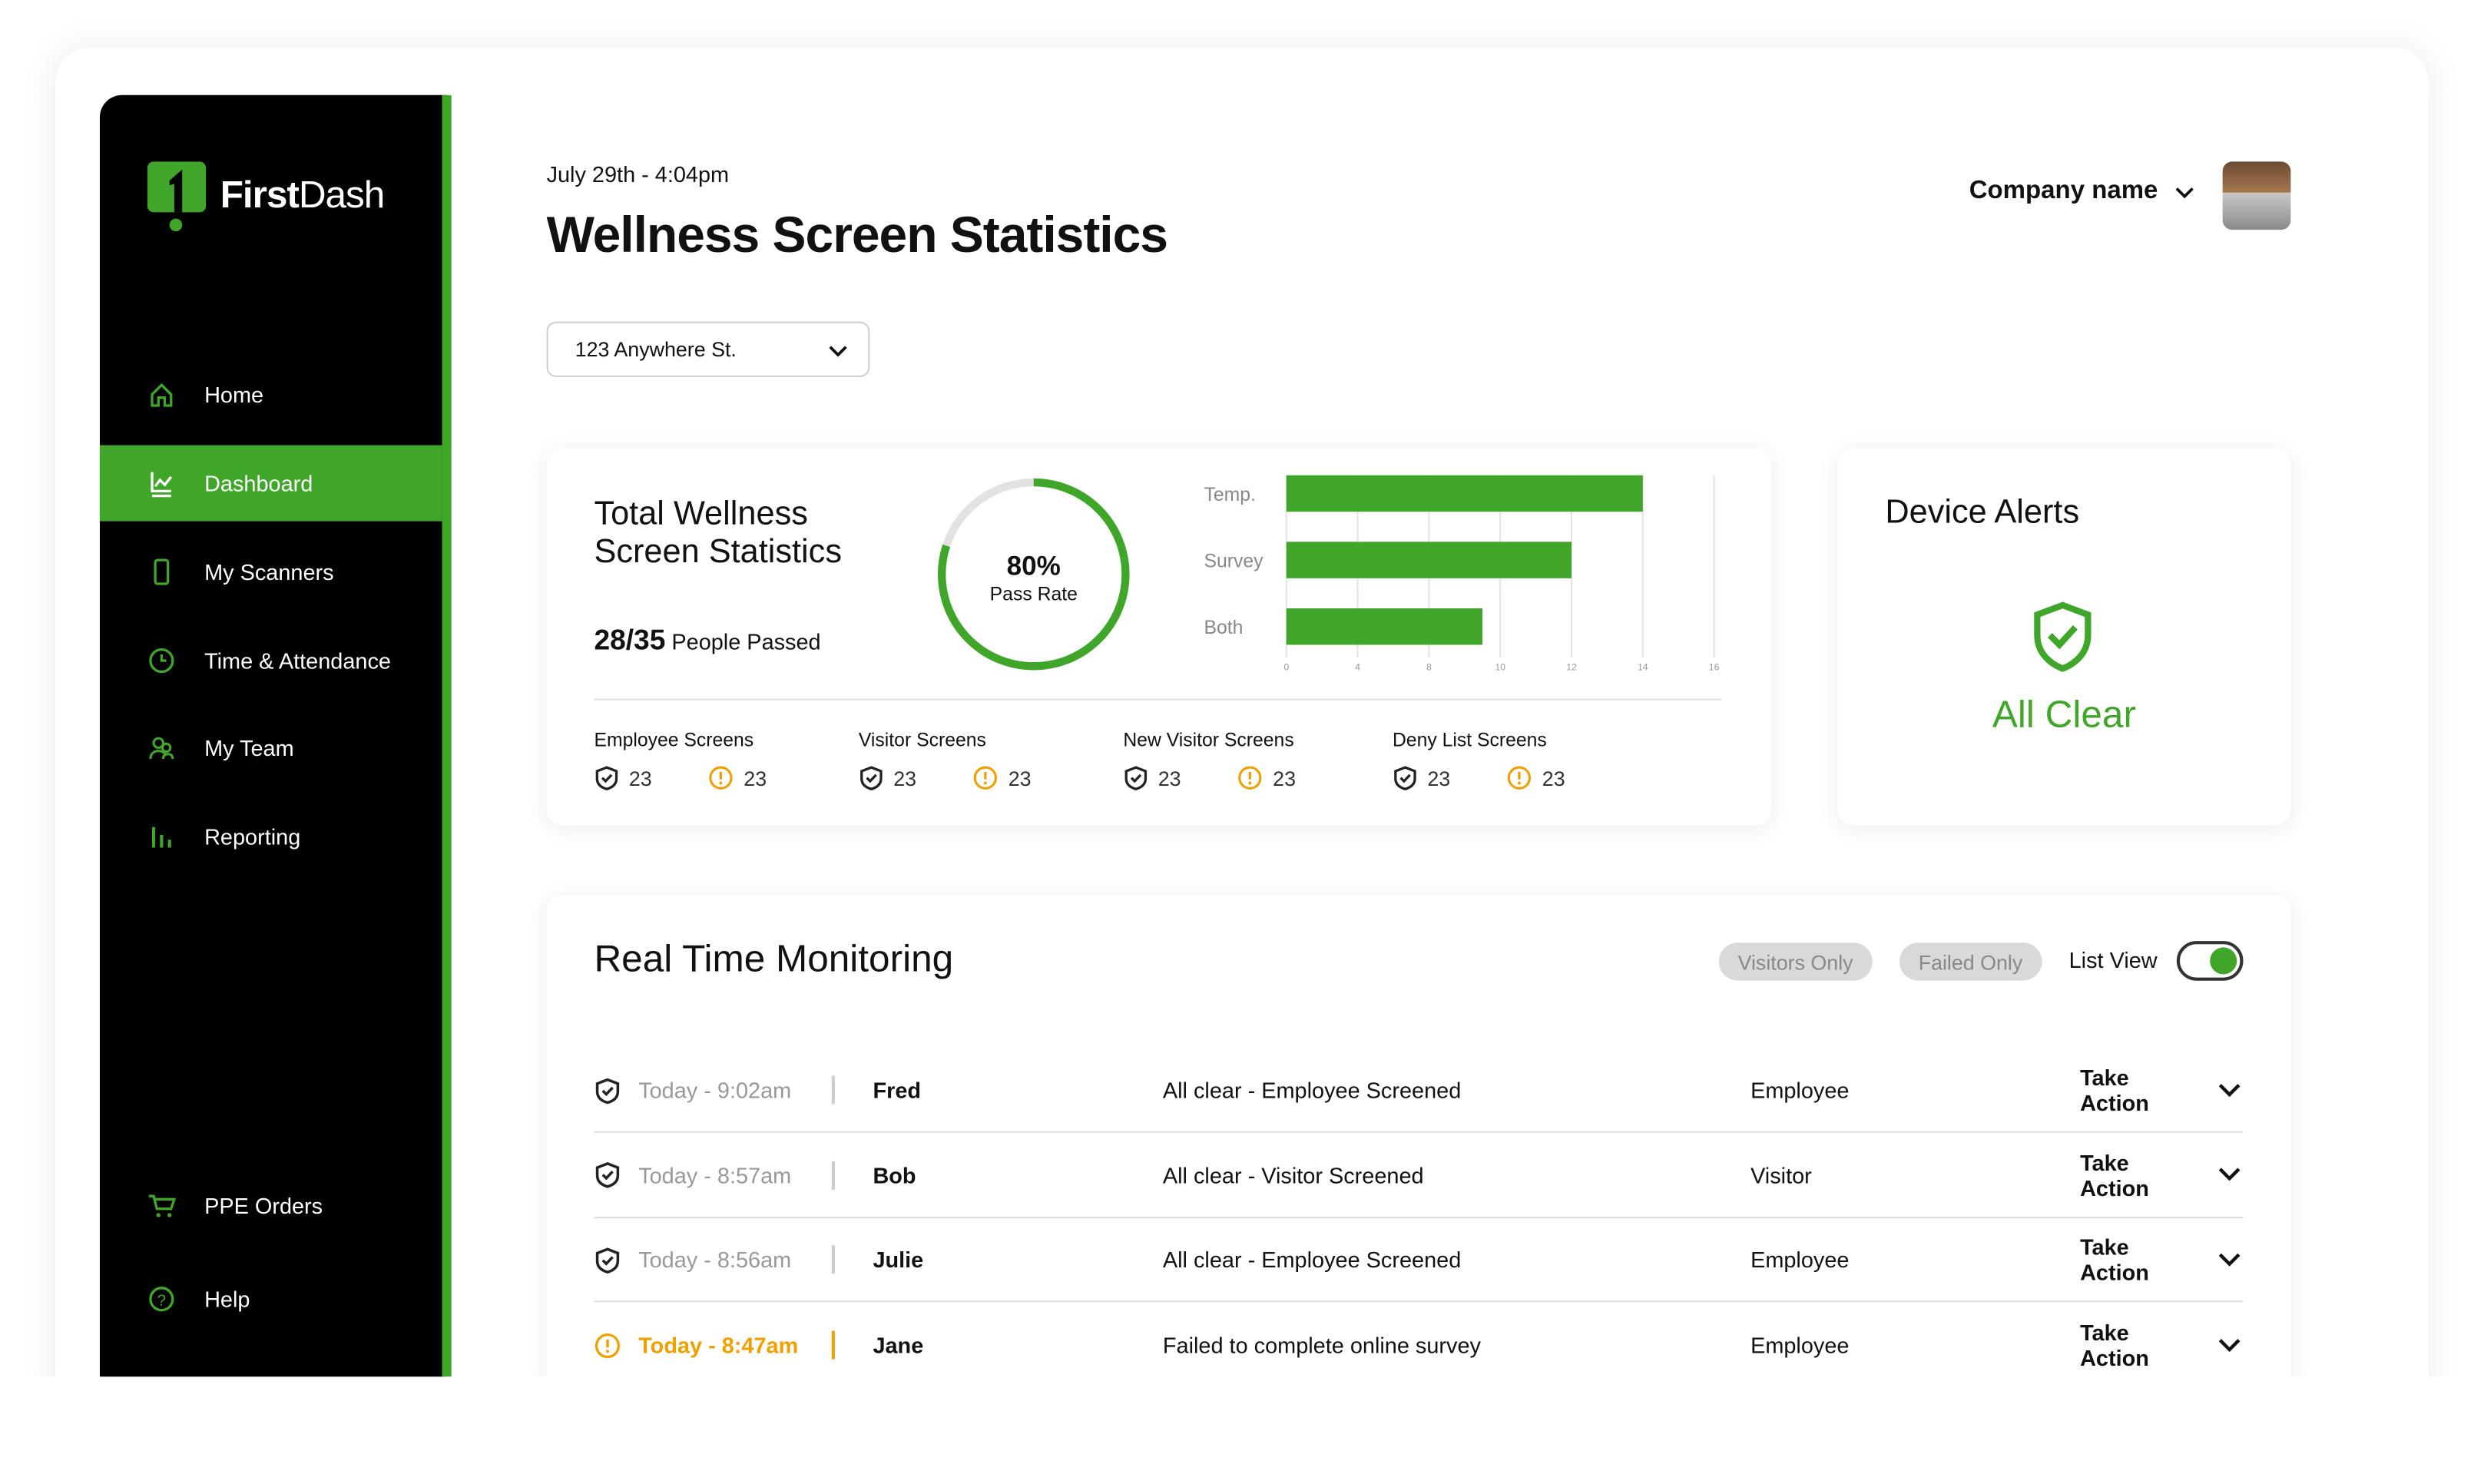  What do you see at coordinates (1643, 666) in the screenshot?
I see `x-tick-label: 14` at bounding box center [1643, 666].